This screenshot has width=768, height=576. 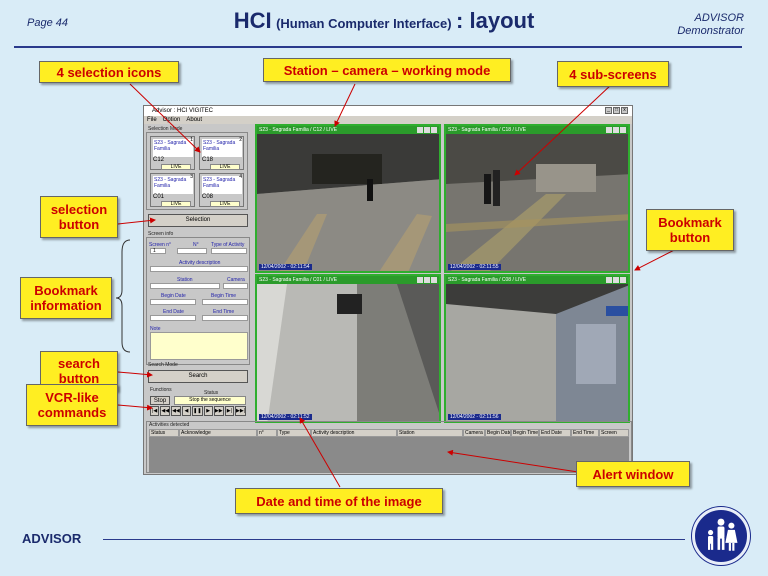 What do you see at coordinates (240, 140) in the screenshot?
I see `icon-number: 2` at bounding box center [240, 140].